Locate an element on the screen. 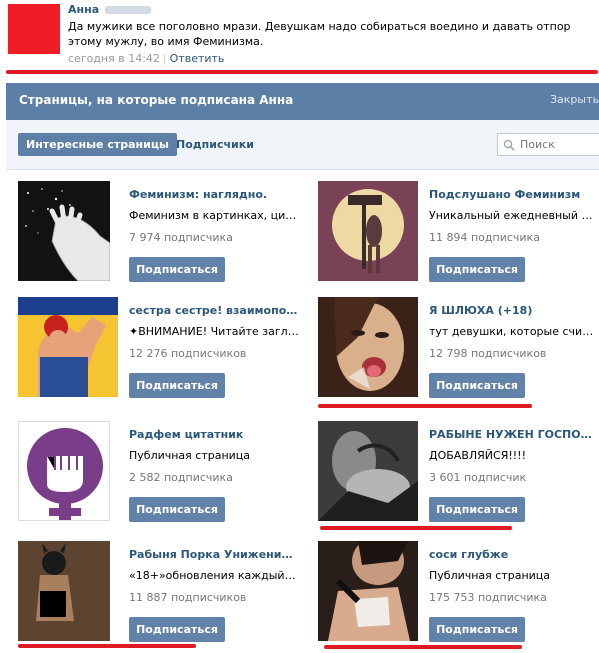 The image size is (599, 653). page-description: «18+»обновления каждый день is located at coordinates (214, 575).